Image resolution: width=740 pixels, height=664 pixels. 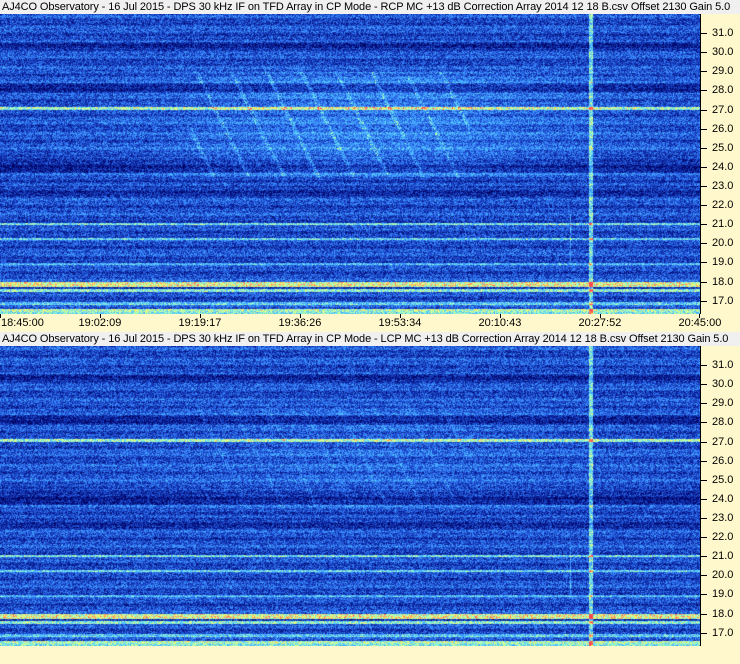 I want to click on x-tick-label: 20:10:43, so click(x=500, y=323).